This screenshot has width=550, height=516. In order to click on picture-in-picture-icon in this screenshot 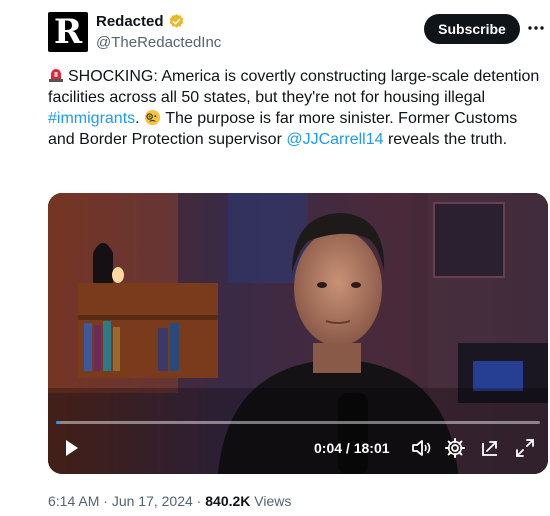, I will do `click(490, 448)`.